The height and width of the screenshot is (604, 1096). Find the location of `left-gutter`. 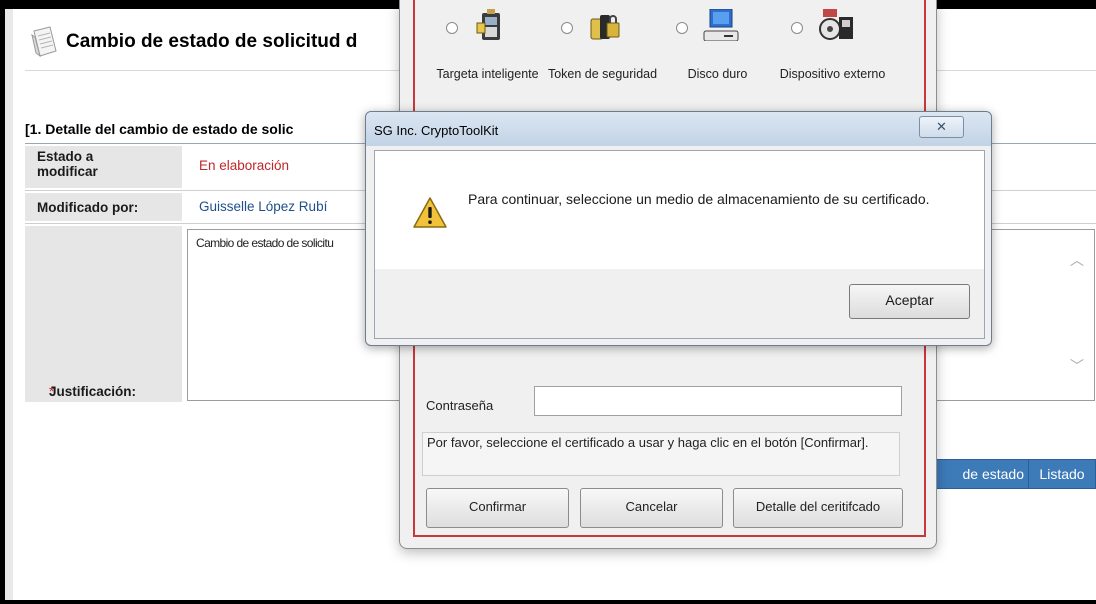

left-gutter is located at coordinates (9, 304).